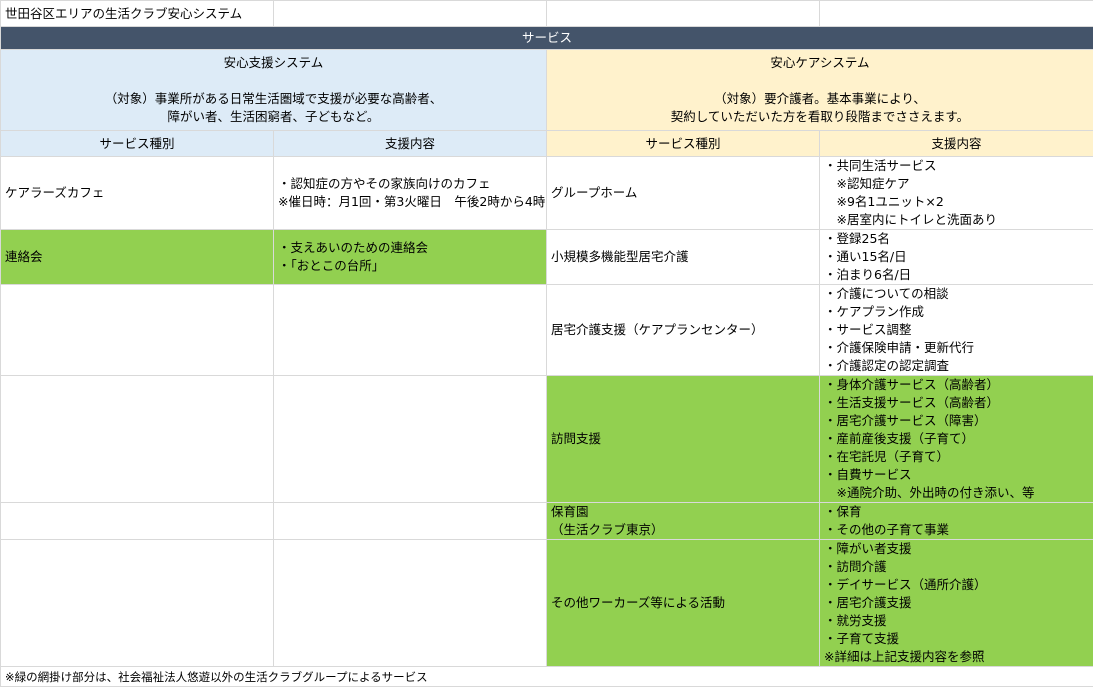  Describe the element at coordinates (137, 144) in the screenshot. I see `left-col-service-type: サービス種別` at that location.